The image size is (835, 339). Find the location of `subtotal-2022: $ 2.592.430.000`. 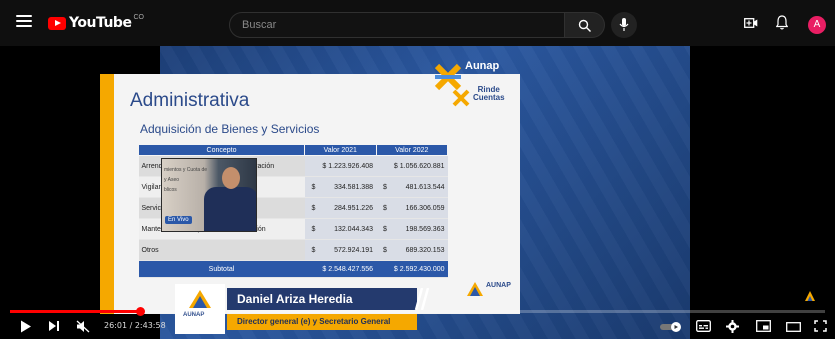

subtotal-2022: $ 2.592.430.000 is located at coordinates (412, 269).